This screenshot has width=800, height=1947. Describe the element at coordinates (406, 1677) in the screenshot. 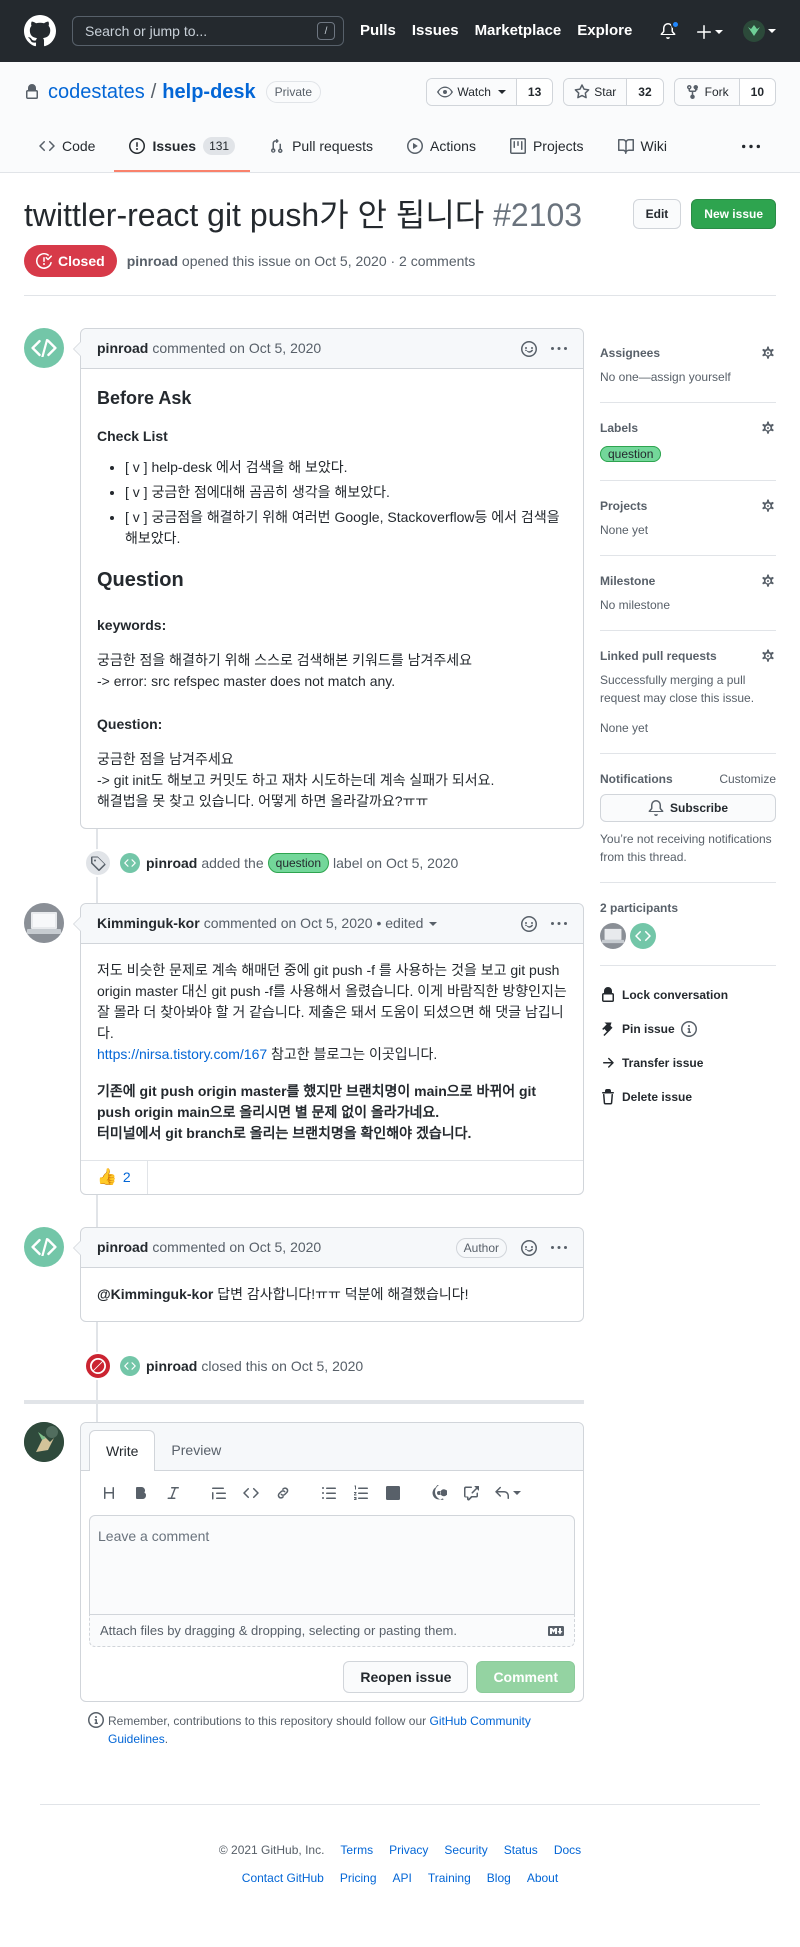

I see `reopen-issue-button: Reopen issue` at that location.